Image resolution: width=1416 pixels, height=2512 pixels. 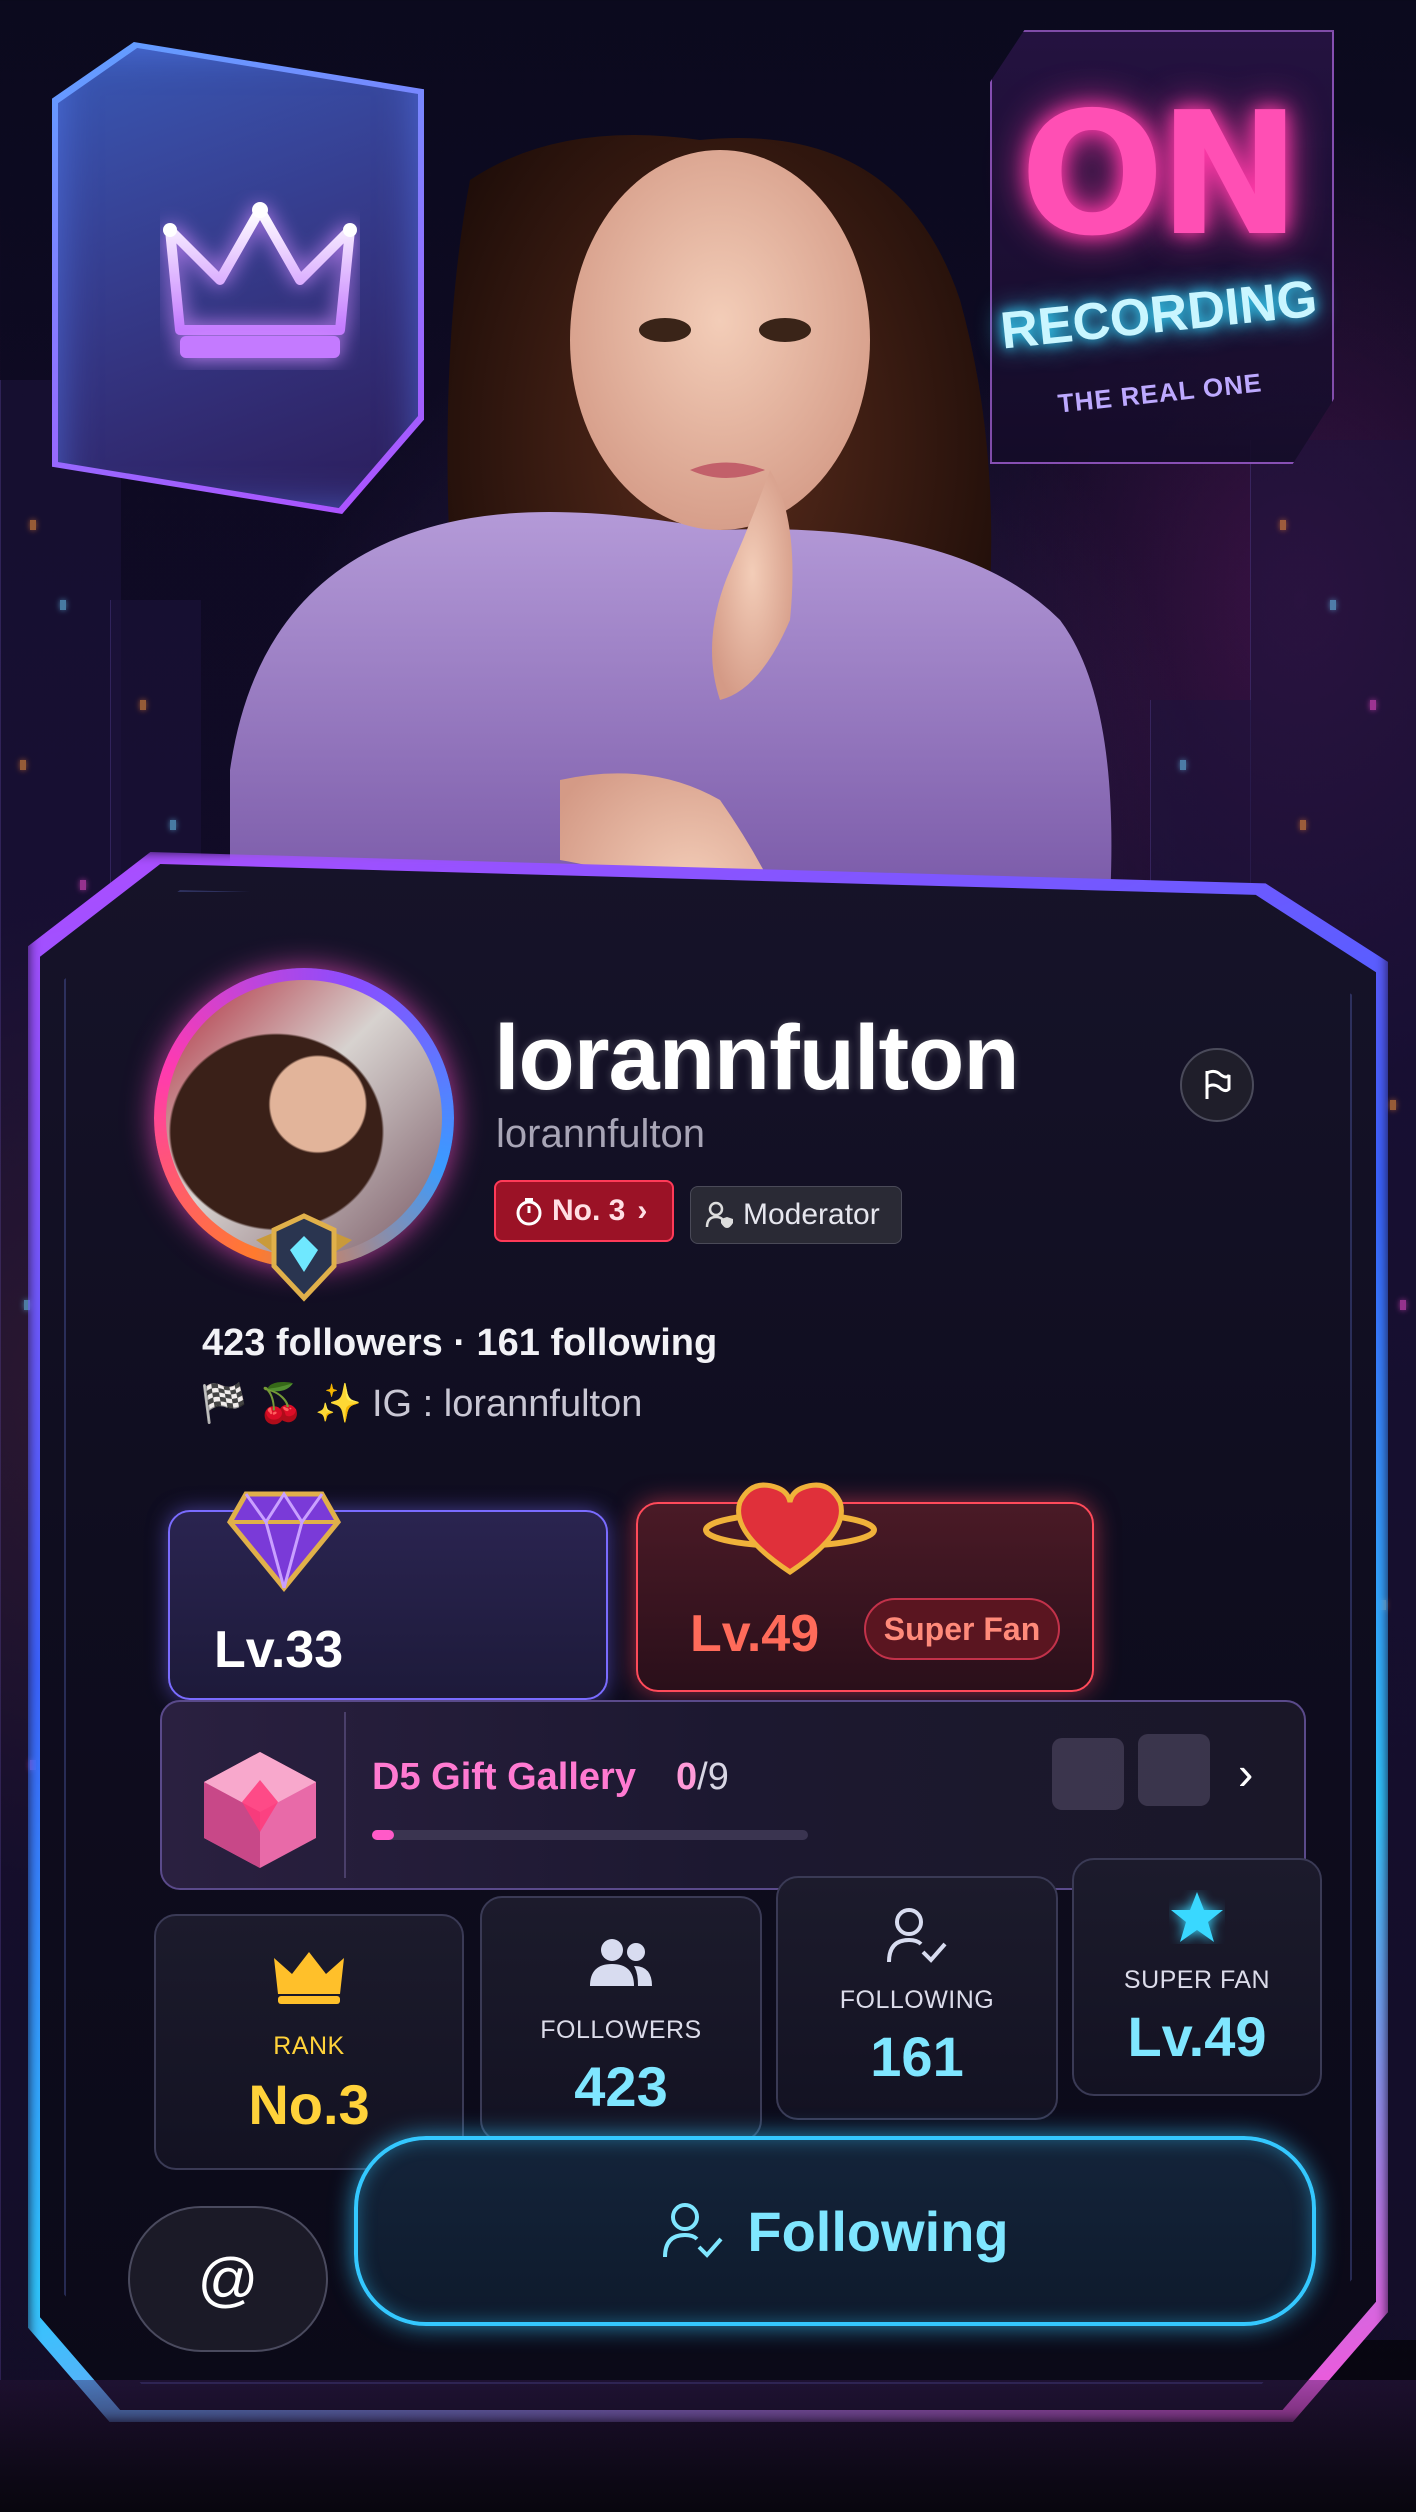 I want to click on stat-super-fan-label: SUPER FAN, so click(x=1197, y=1980).